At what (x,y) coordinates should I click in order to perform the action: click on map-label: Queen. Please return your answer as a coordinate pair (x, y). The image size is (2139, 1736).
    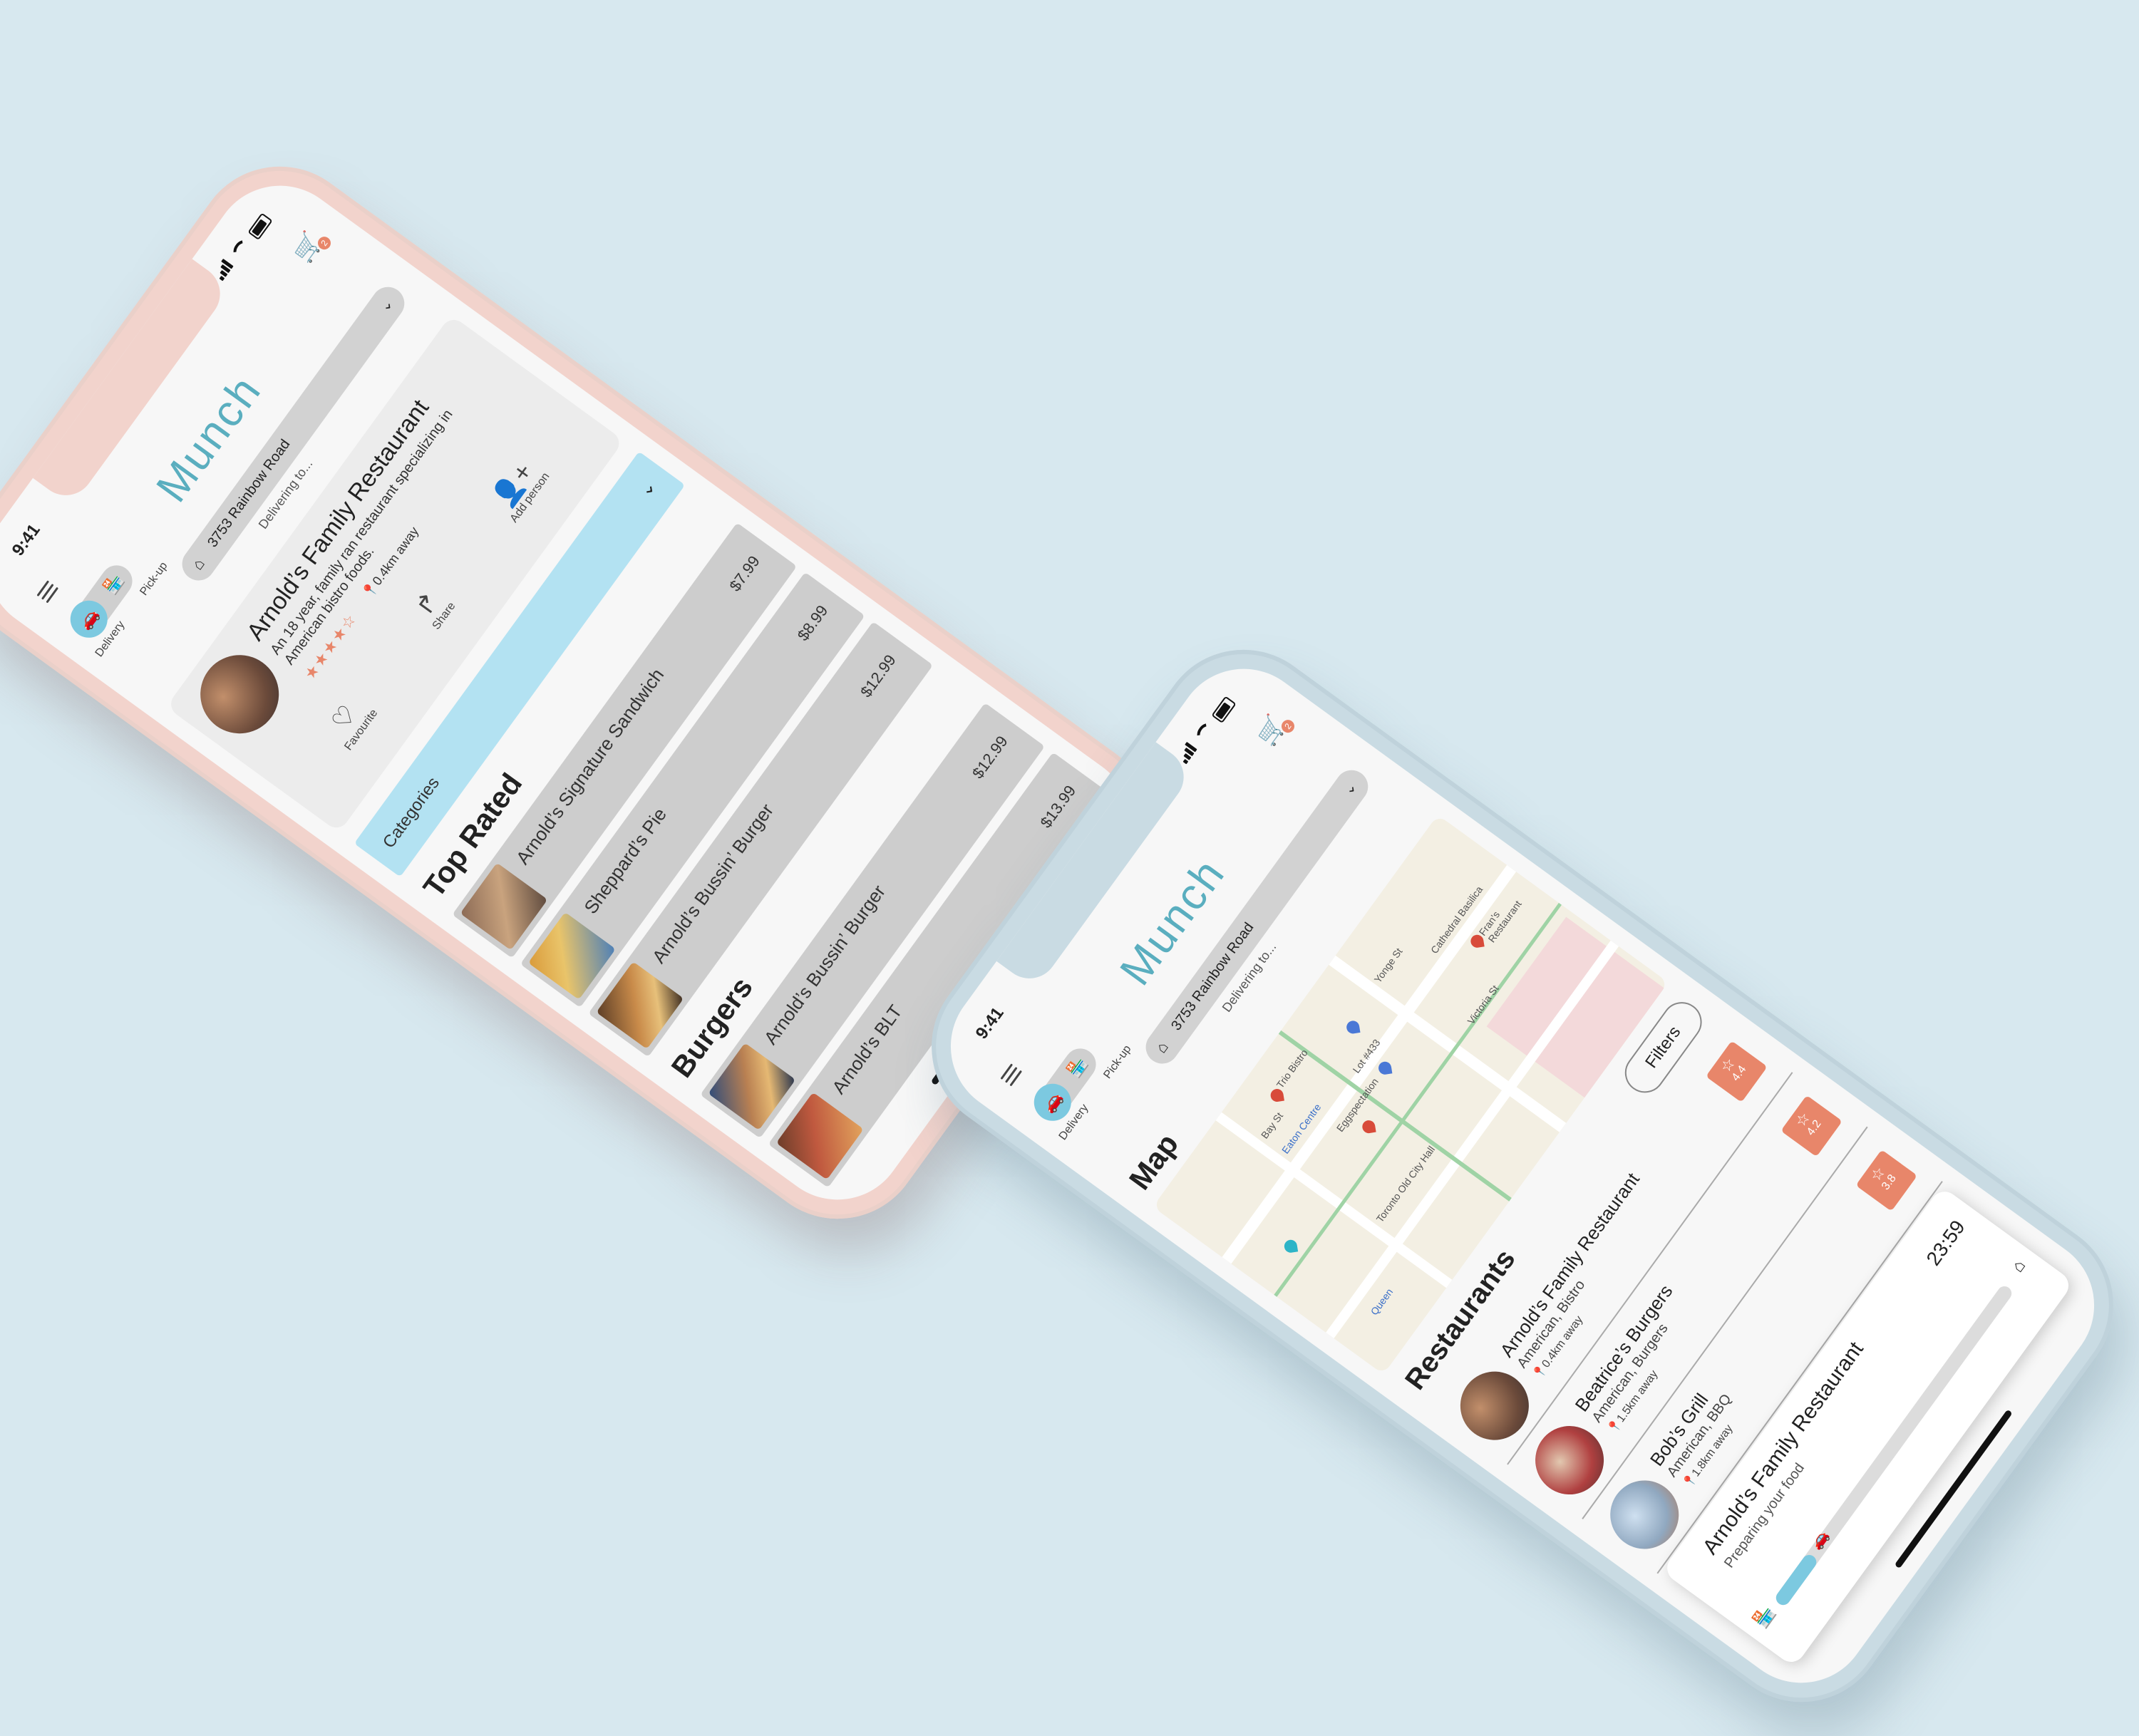
    Looking at the image, I should click on (1382, 1302).